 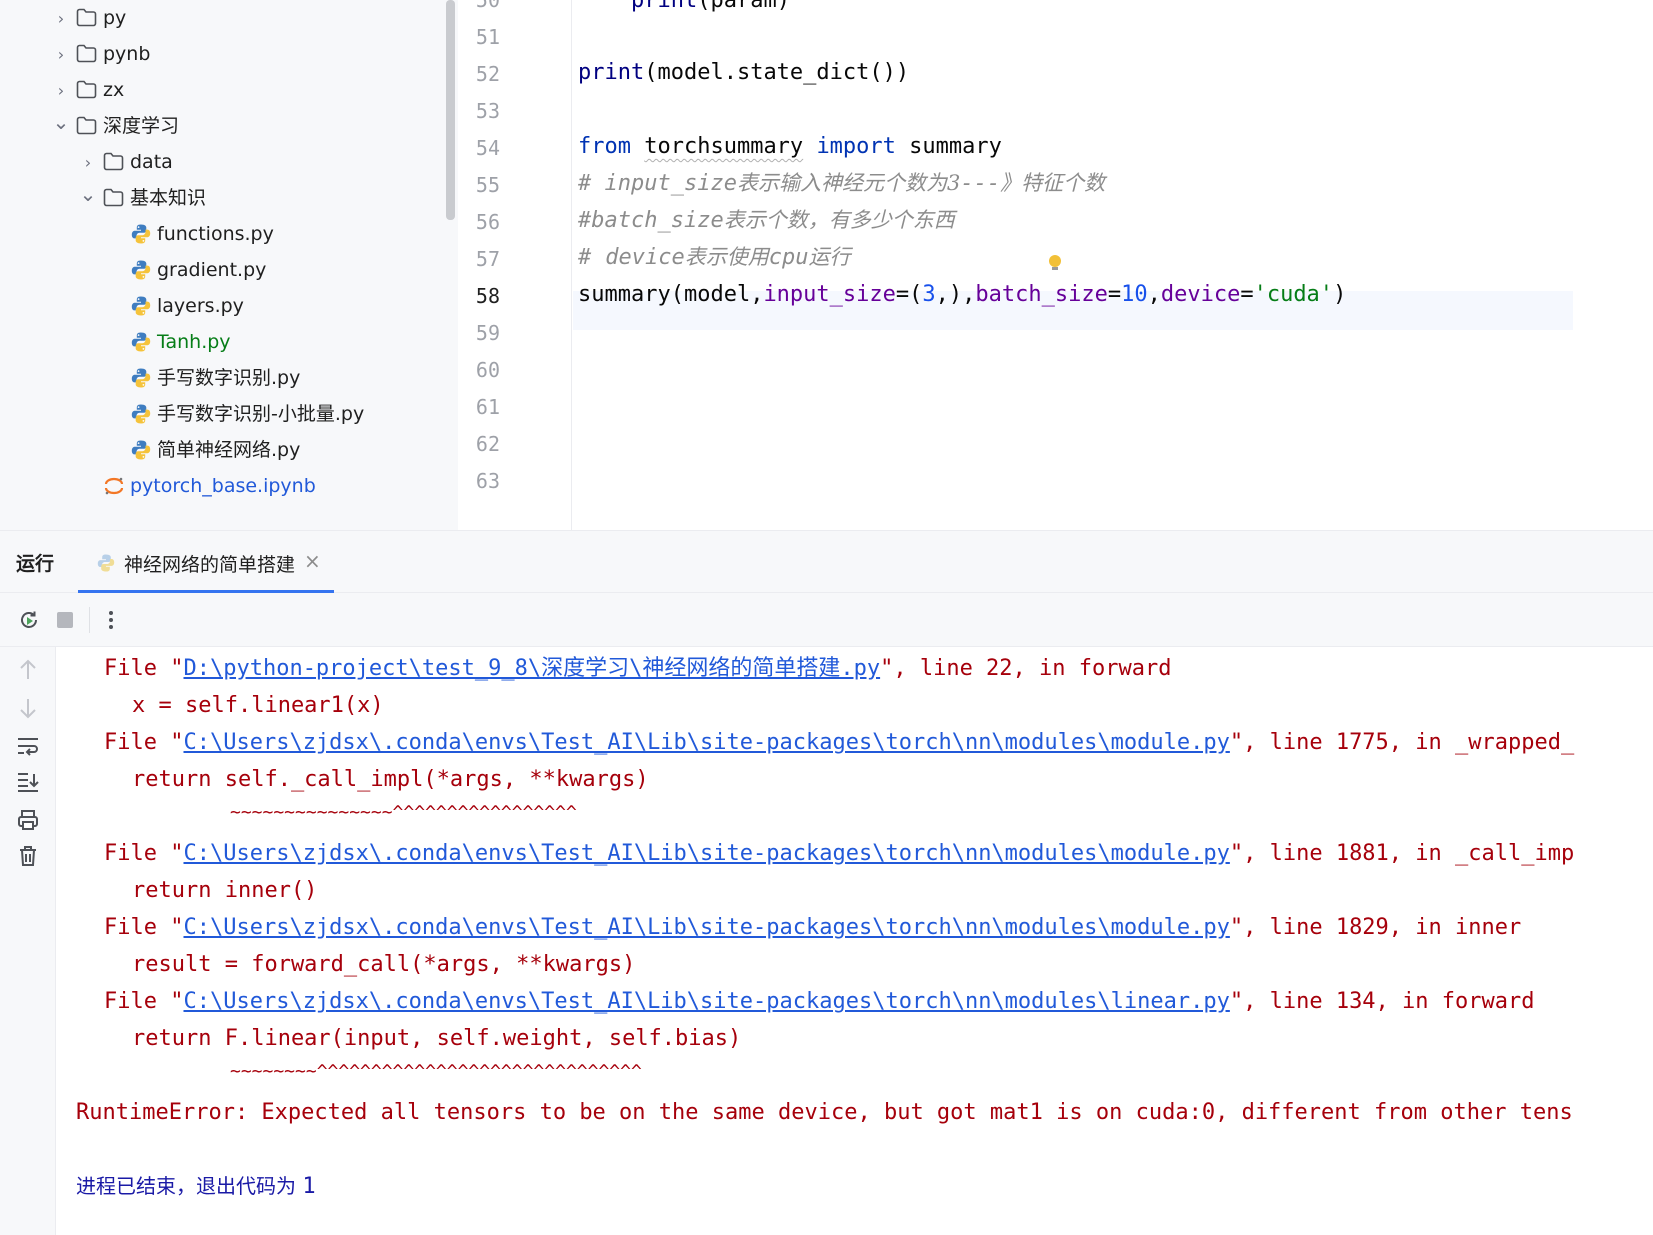 What do you see at coordinates (114, 90) in the screenshot?
I see `tree-item-label: zx` at bounding box center [114, 90].